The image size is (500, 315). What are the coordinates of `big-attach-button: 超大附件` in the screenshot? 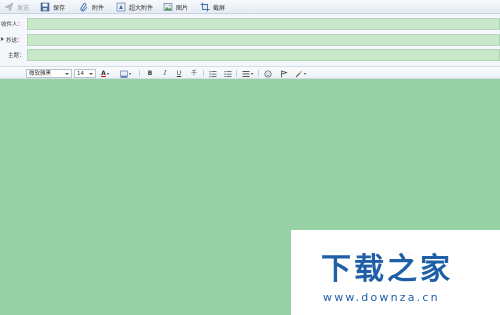 It's located at (134, 7).